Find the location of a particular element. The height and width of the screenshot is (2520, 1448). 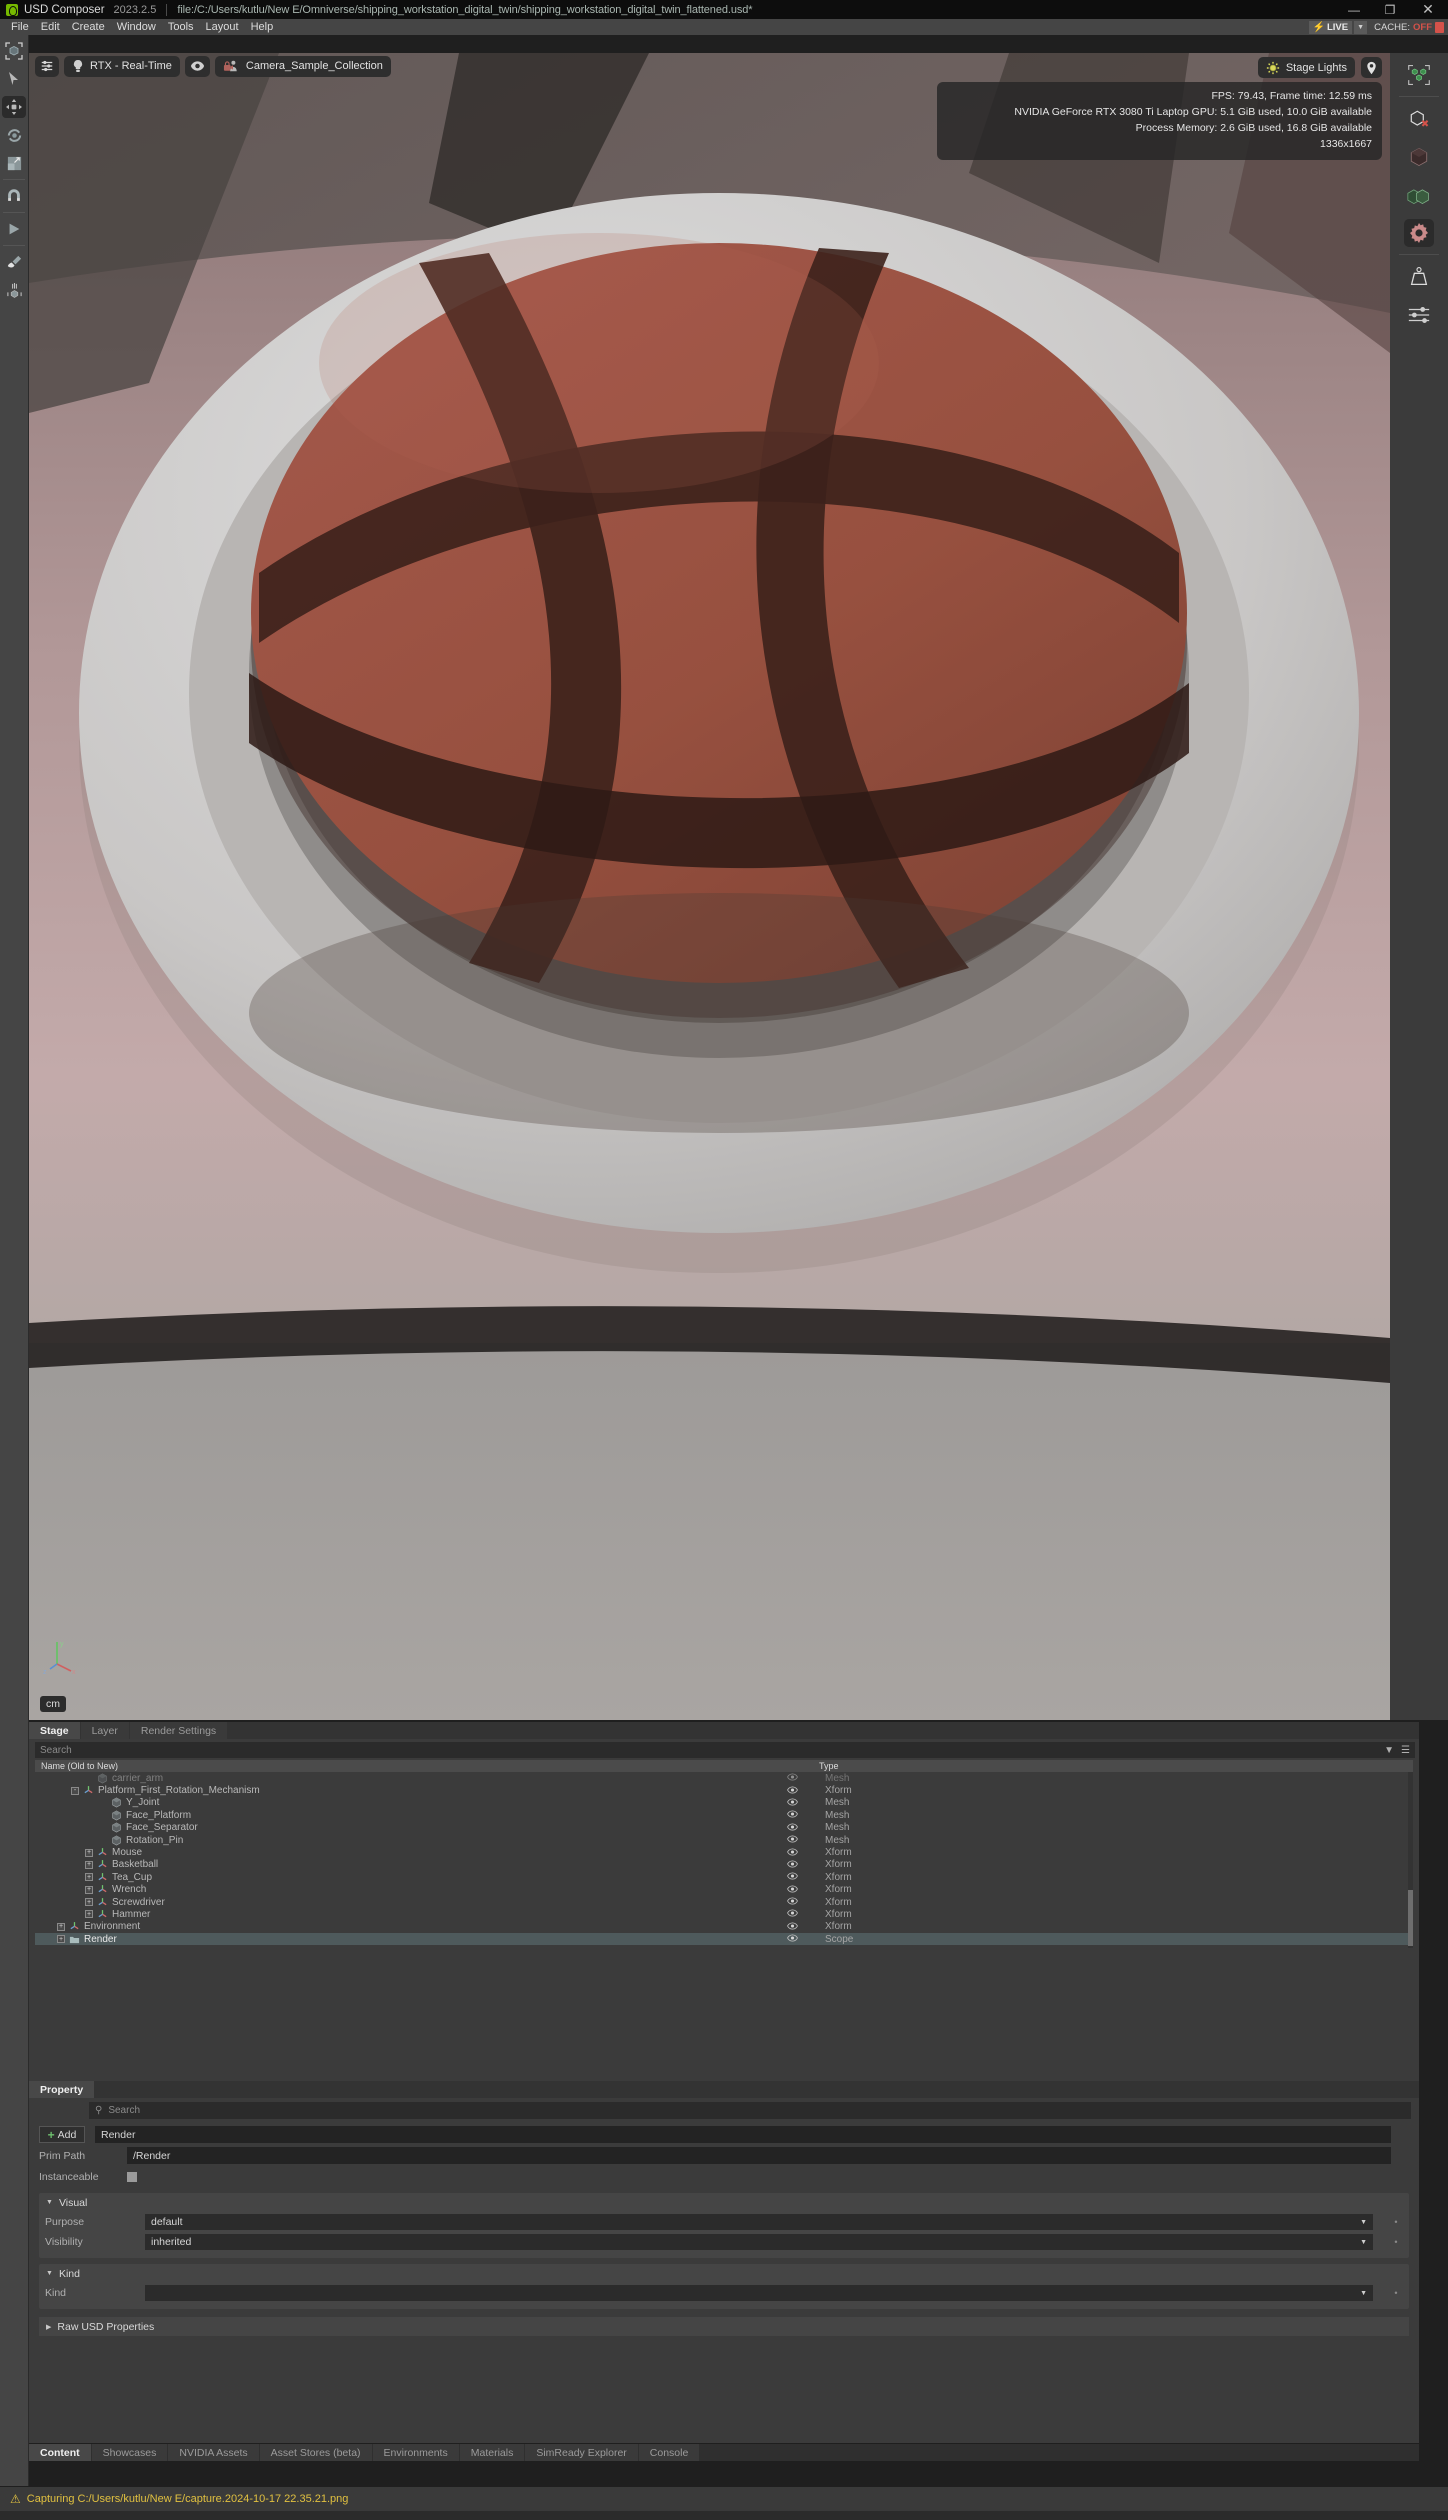

visibility-more-icon: • is located at coordinates (1396, 2242).